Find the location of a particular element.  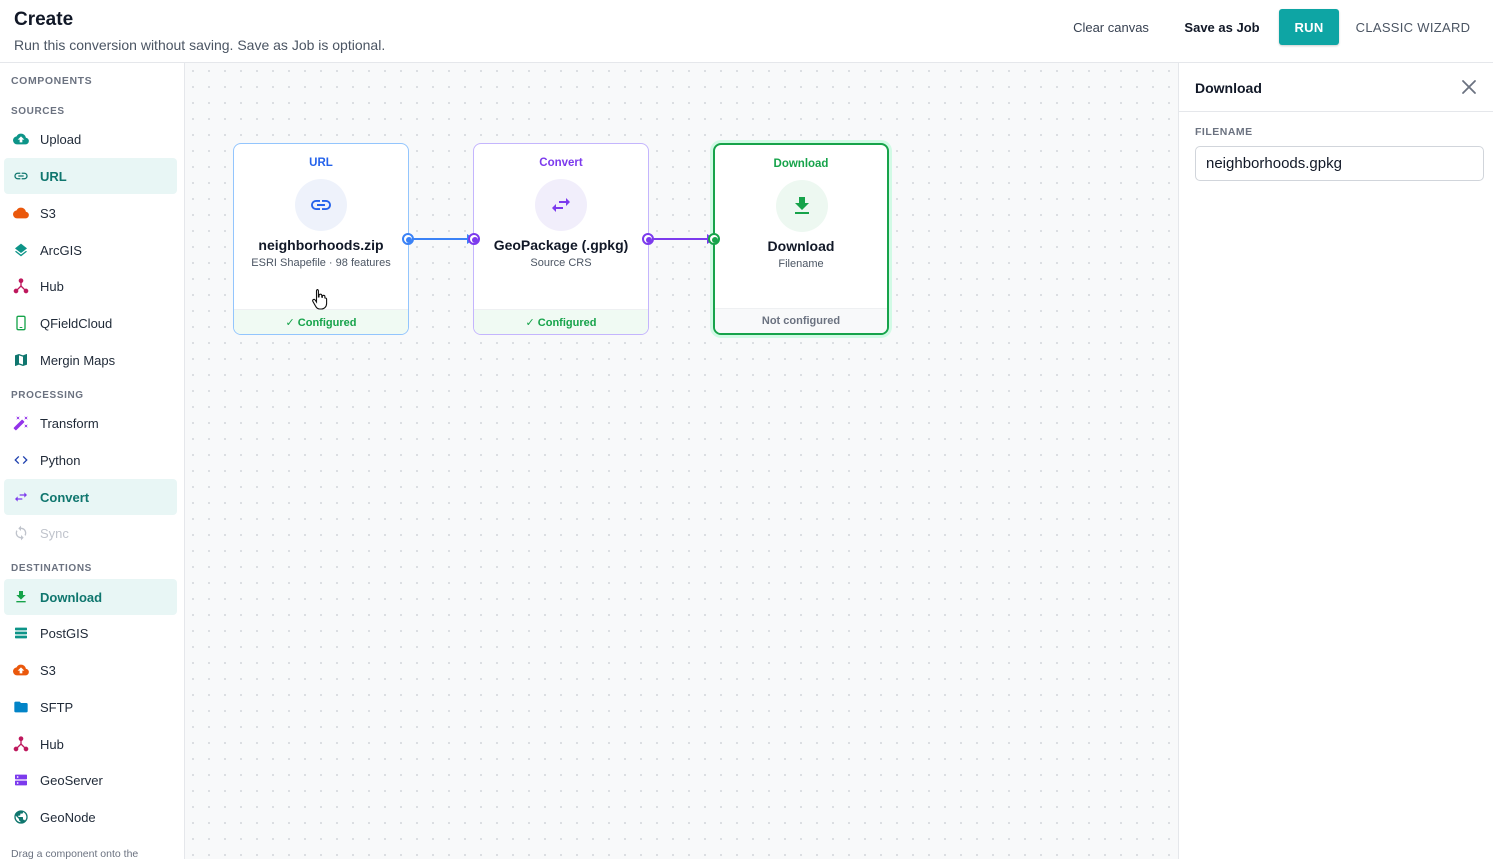

convert-input-port is located at coordinates (474, 239).